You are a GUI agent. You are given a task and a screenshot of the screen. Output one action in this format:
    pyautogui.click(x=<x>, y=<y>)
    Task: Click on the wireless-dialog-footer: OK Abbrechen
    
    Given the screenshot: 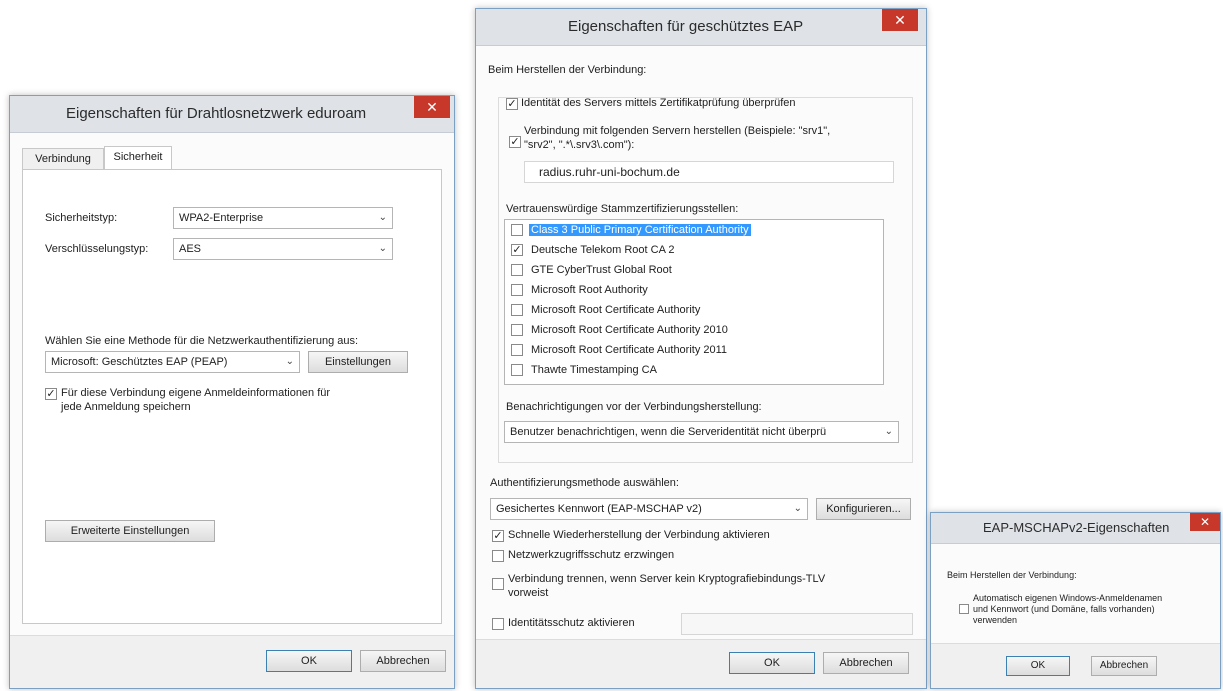 What is the action you would take?
    pyautogui.click(x=232, y=661)
    